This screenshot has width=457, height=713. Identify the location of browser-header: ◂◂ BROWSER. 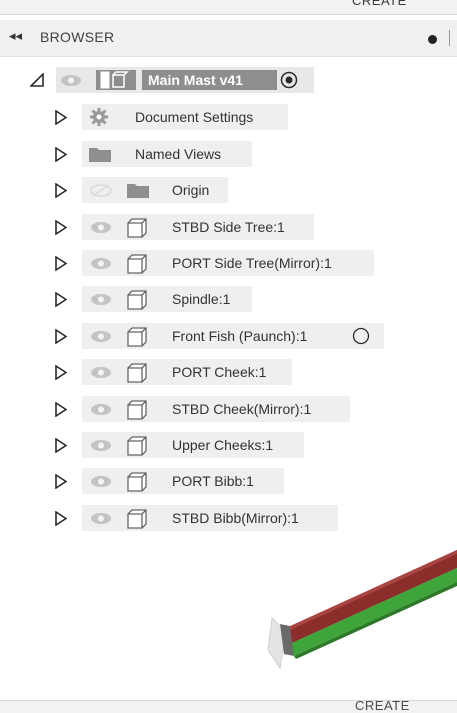
(228, 38).